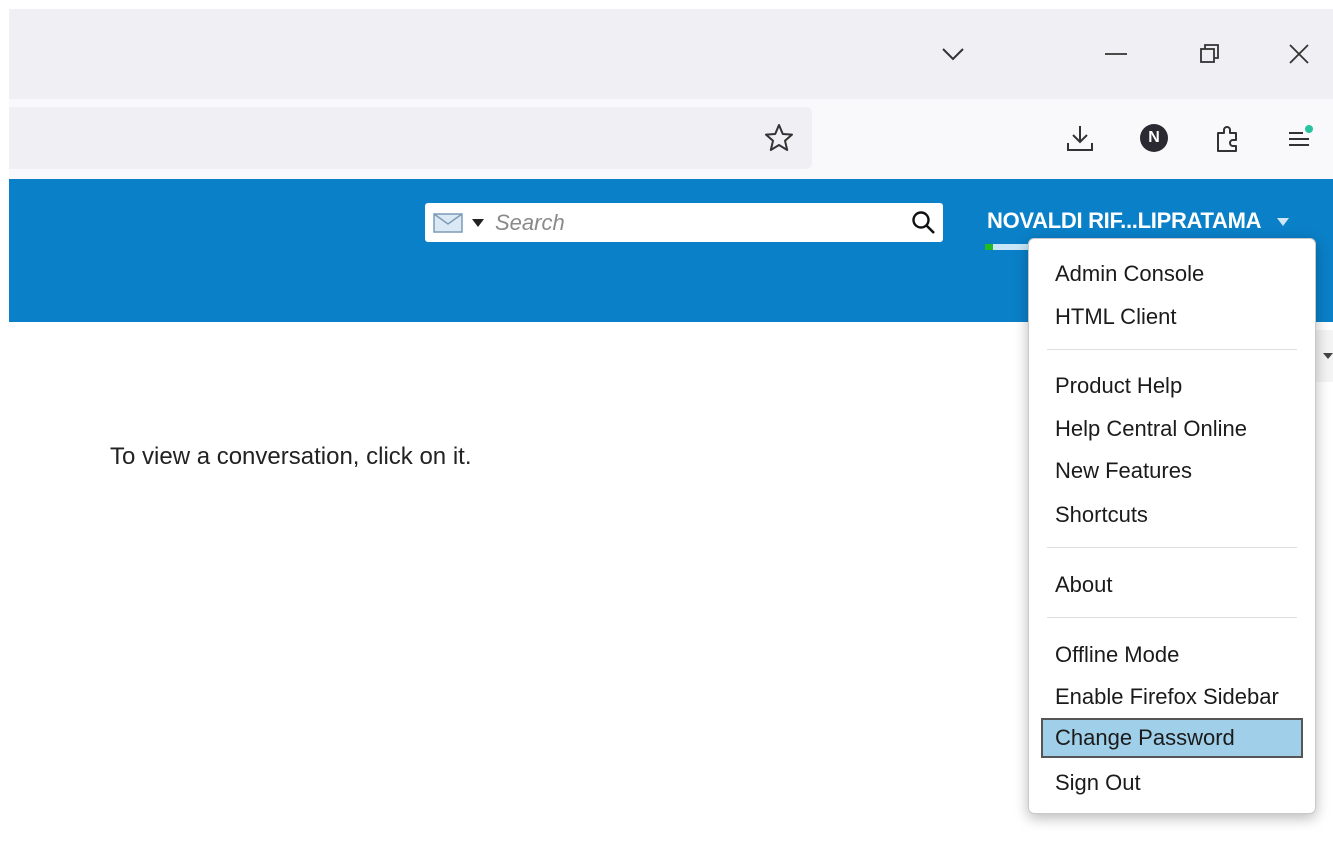  What do you see at coordinates (448, 222) in the screenshot?
I see `envelope-icon` at bounding box center [448, 222].